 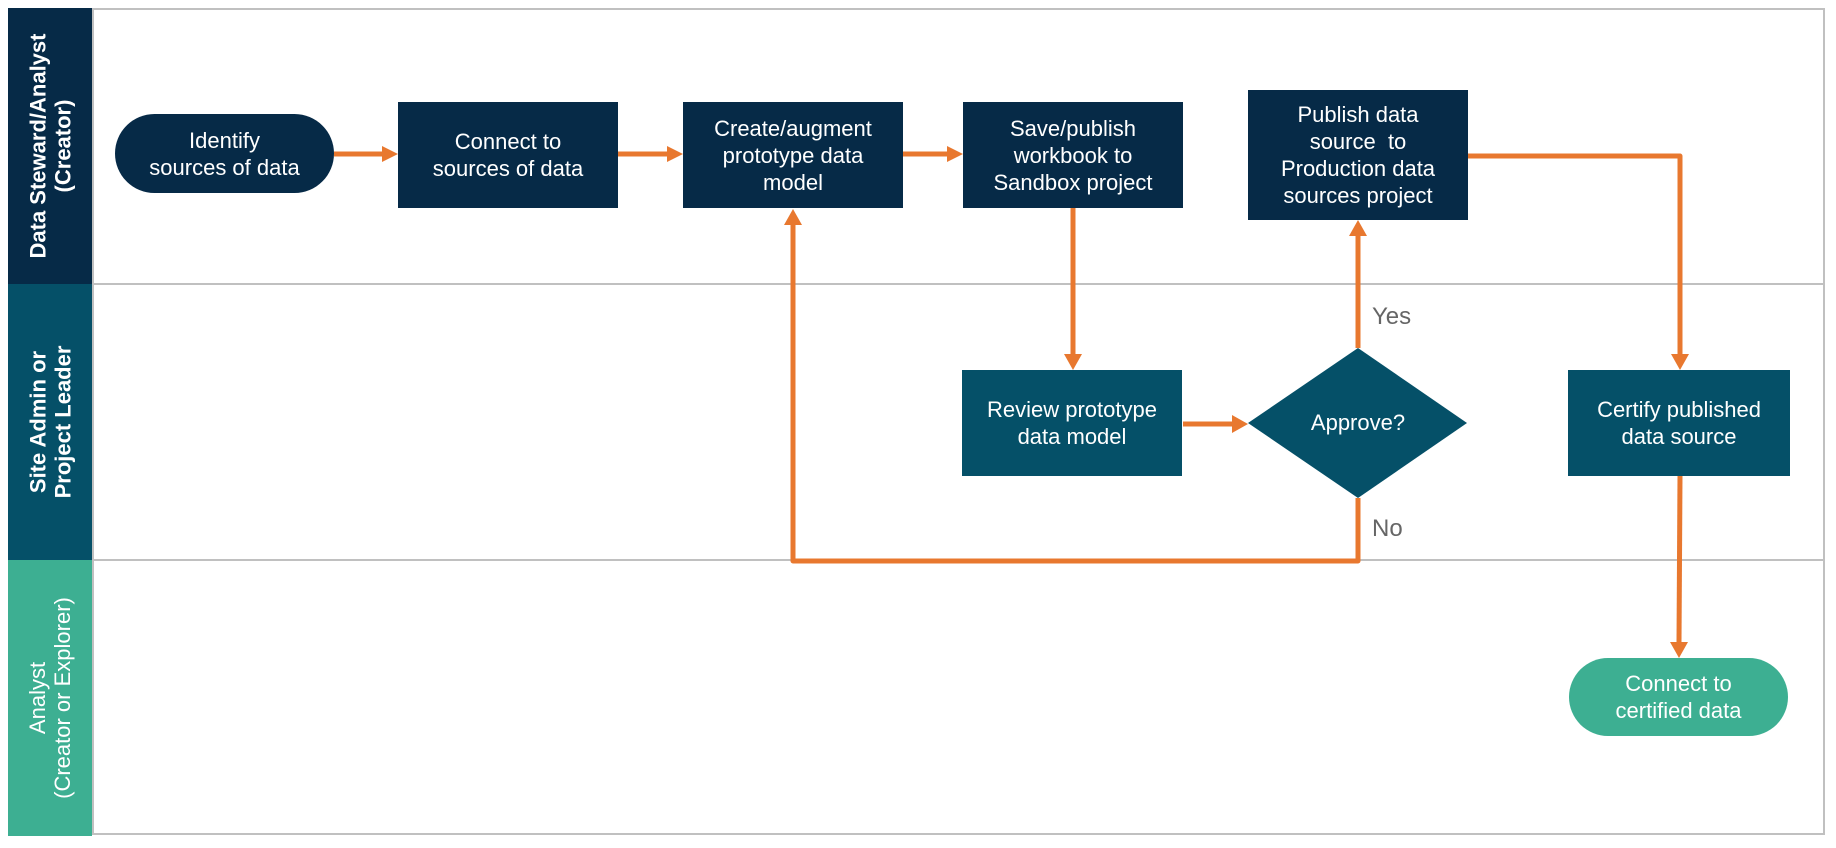 I want to click on node-text: Save/publish, so click(x=1073, y=128).